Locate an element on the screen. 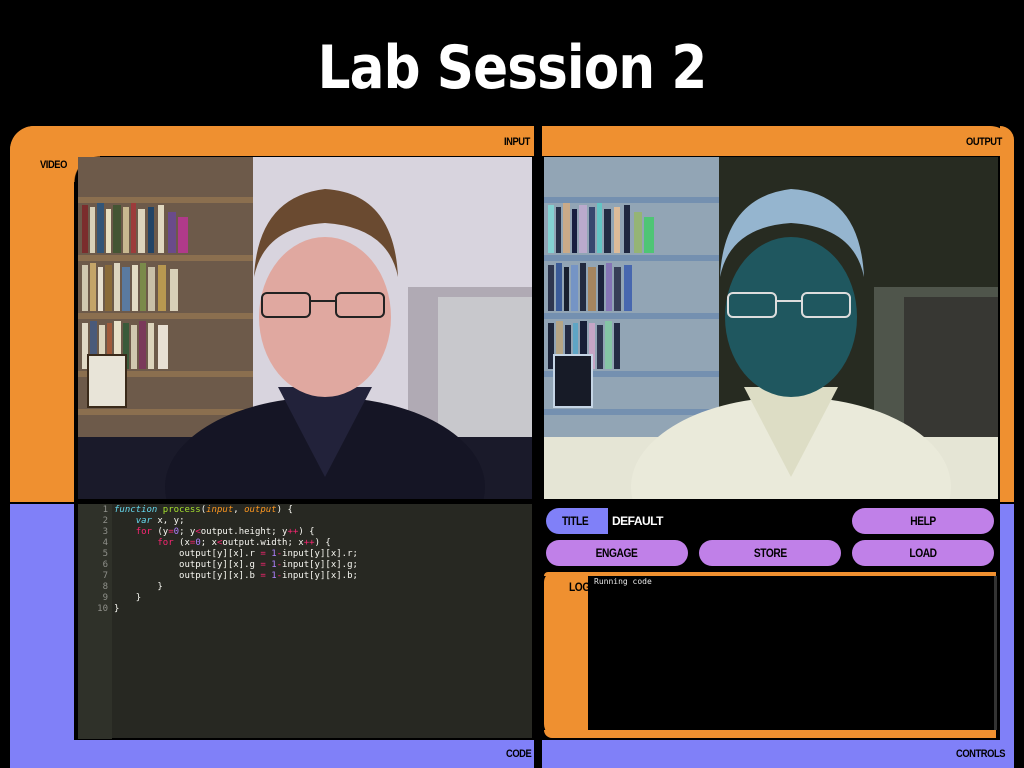  title-label: TITLE is located at coordinates (575, 521).